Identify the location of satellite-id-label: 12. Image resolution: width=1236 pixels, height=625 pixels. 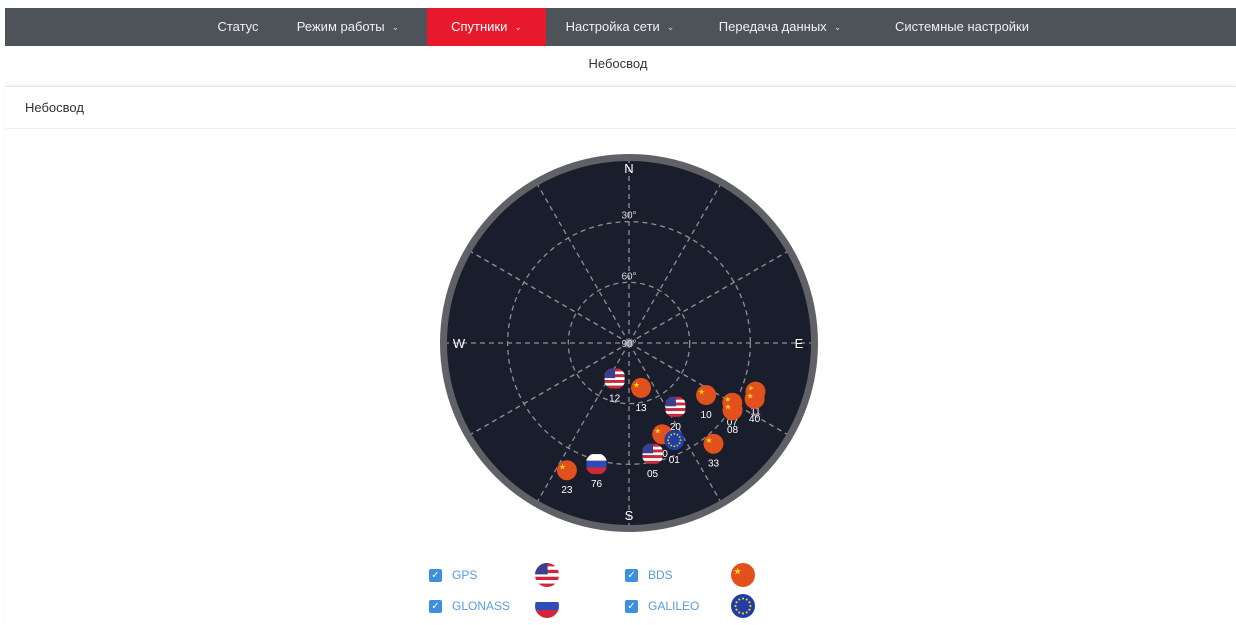
(615, 399).